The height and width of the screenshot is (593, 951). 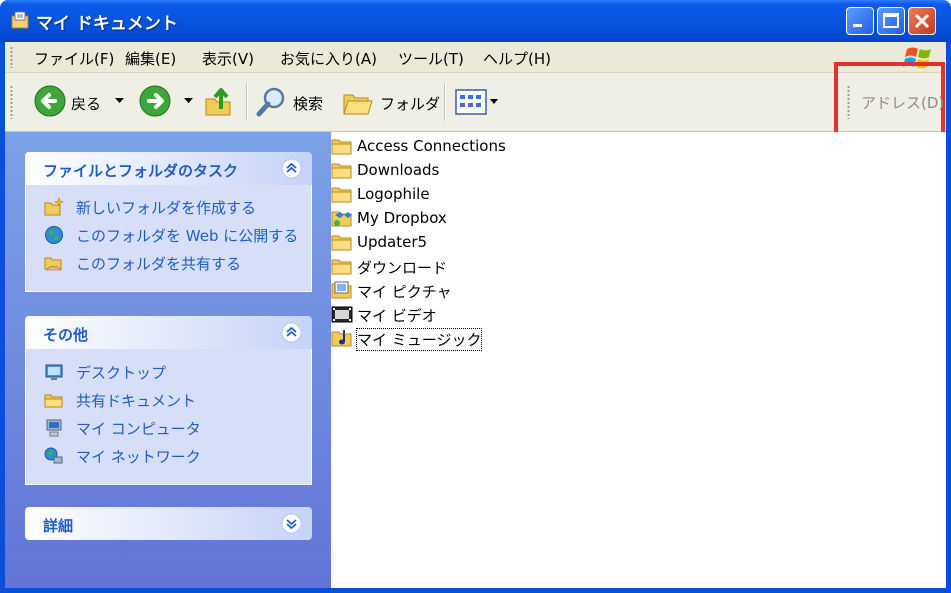 I want to click on maximize-icon, so click(x=891, y=20).